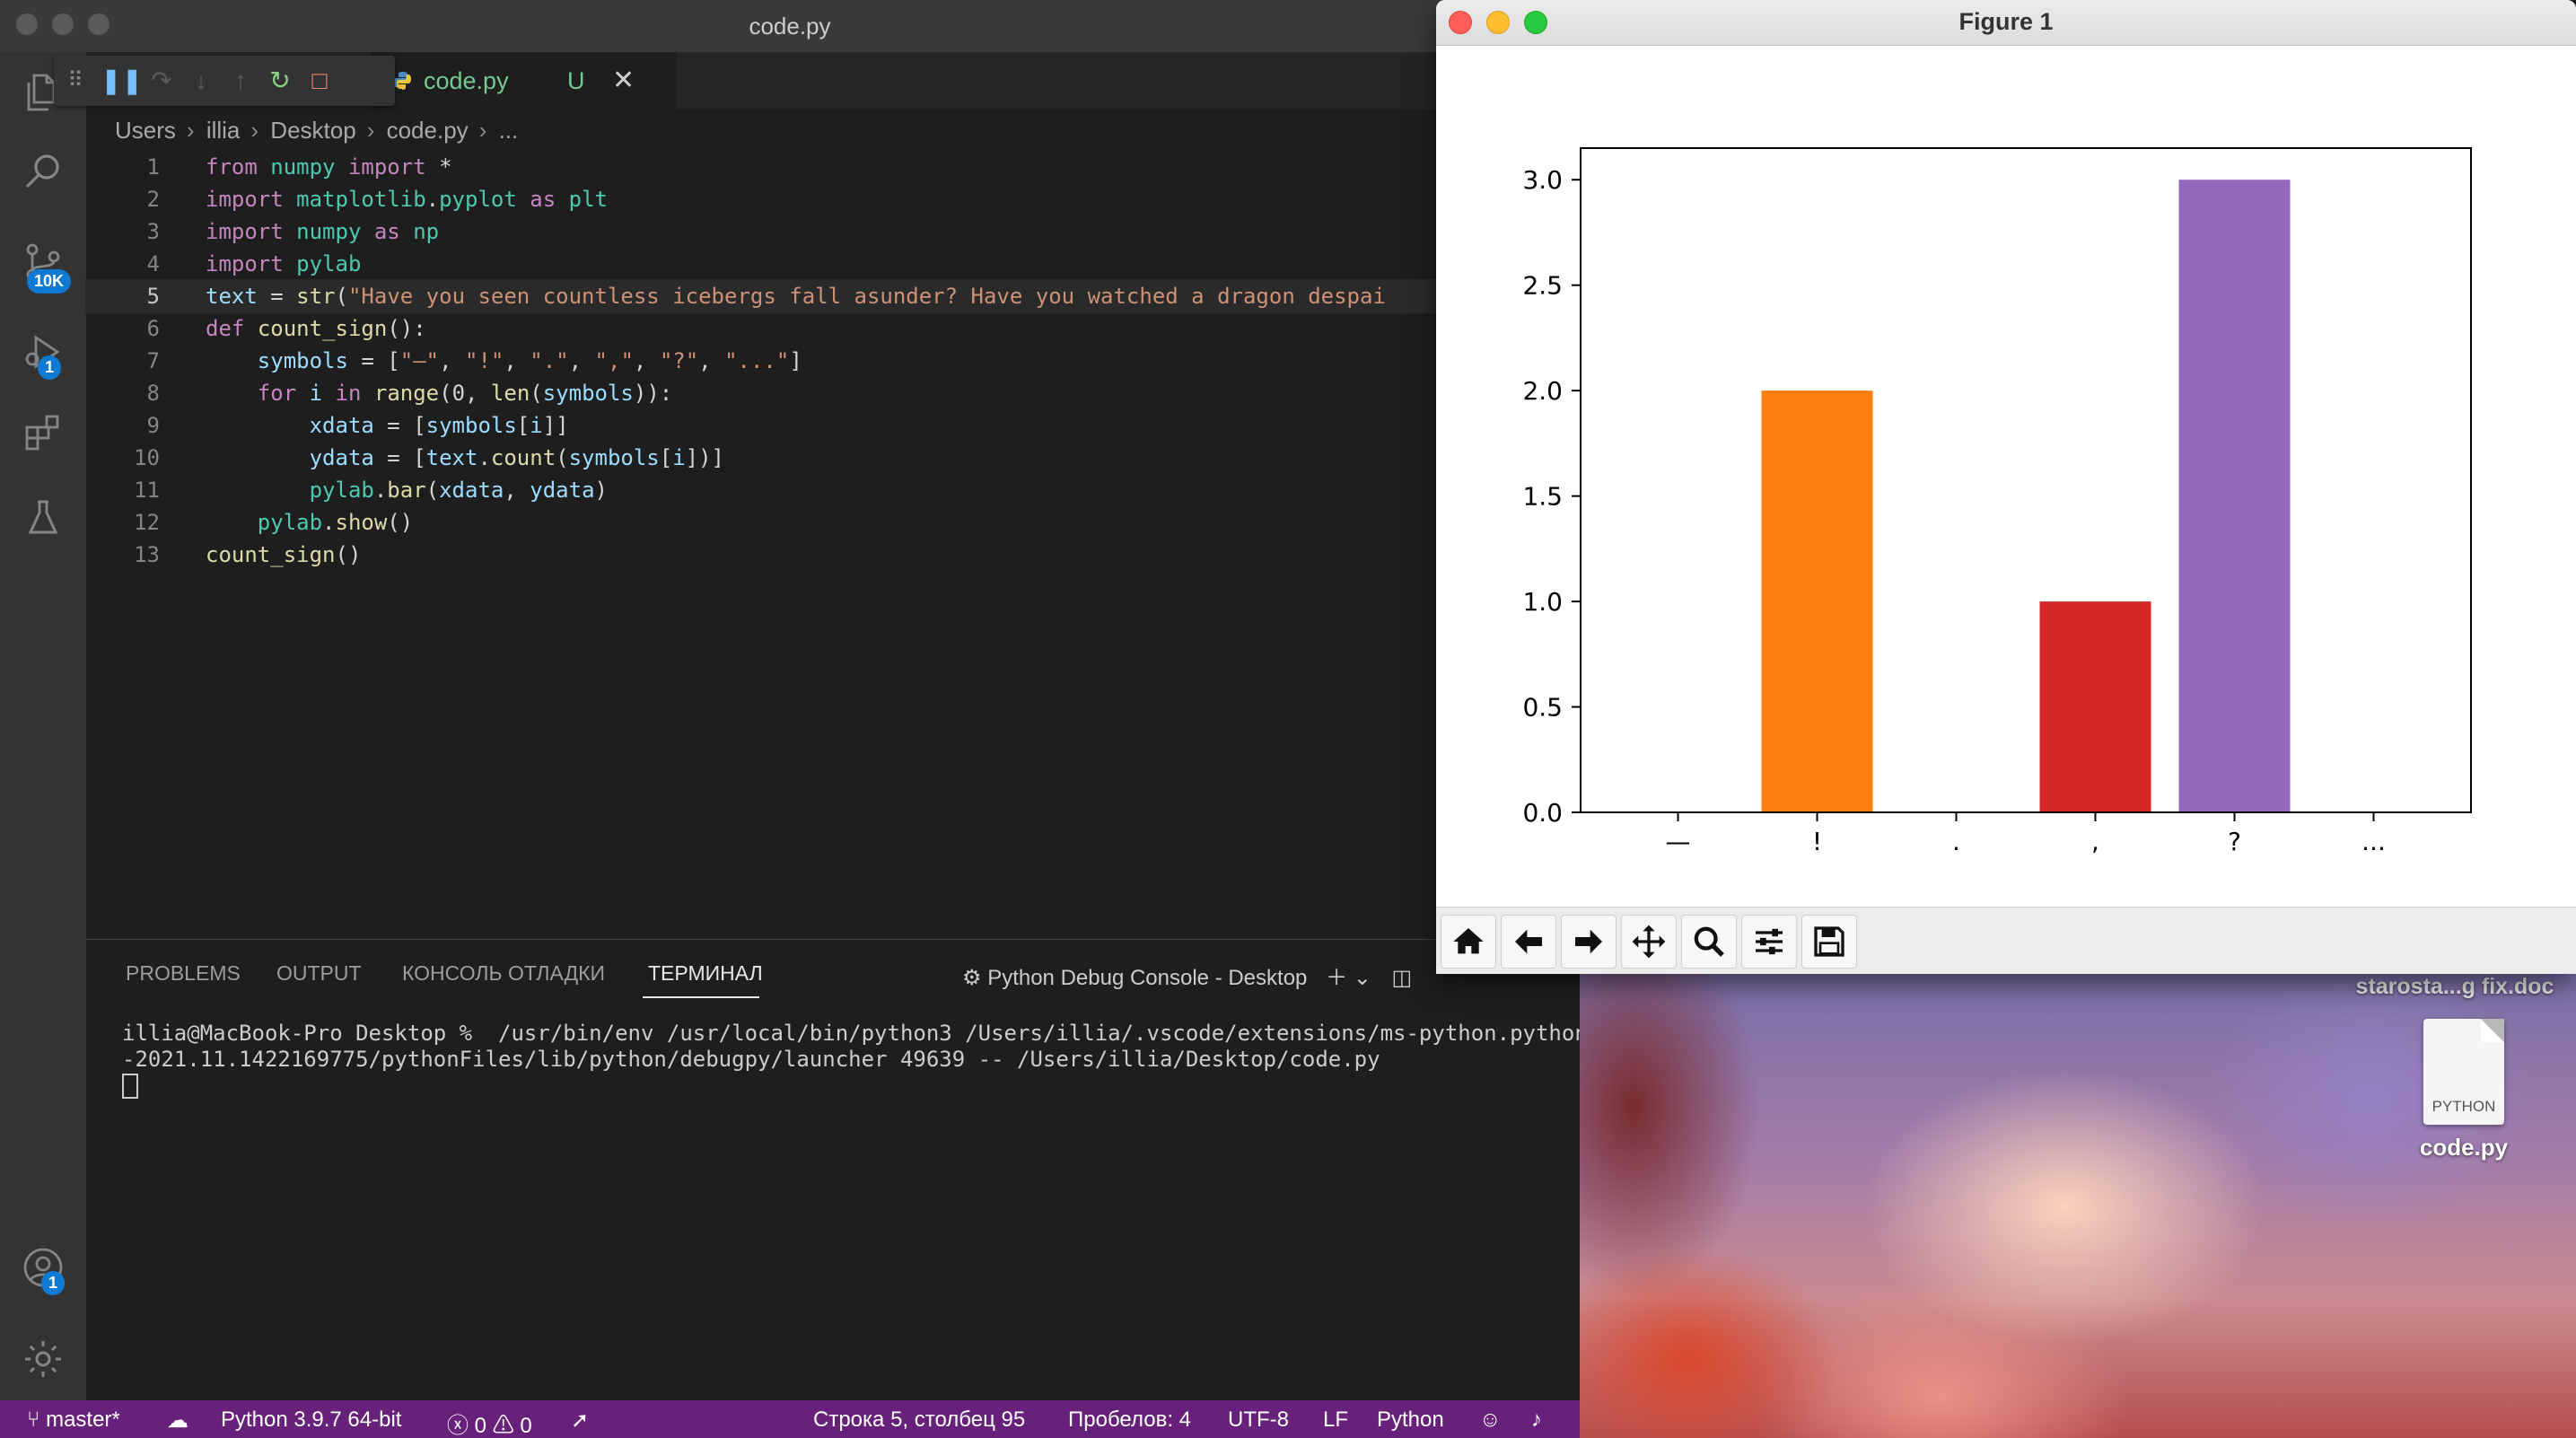 The image size is (2576, 1438). I want to click on code-line: 10 ydata = [text.count(symbols[i])], so click(777, 458).